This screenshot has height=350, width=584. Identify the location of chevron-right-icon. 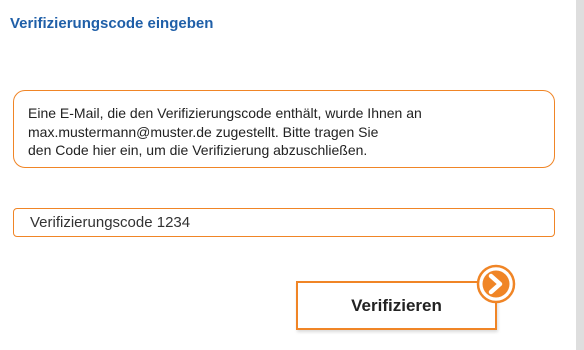
(496, 284).